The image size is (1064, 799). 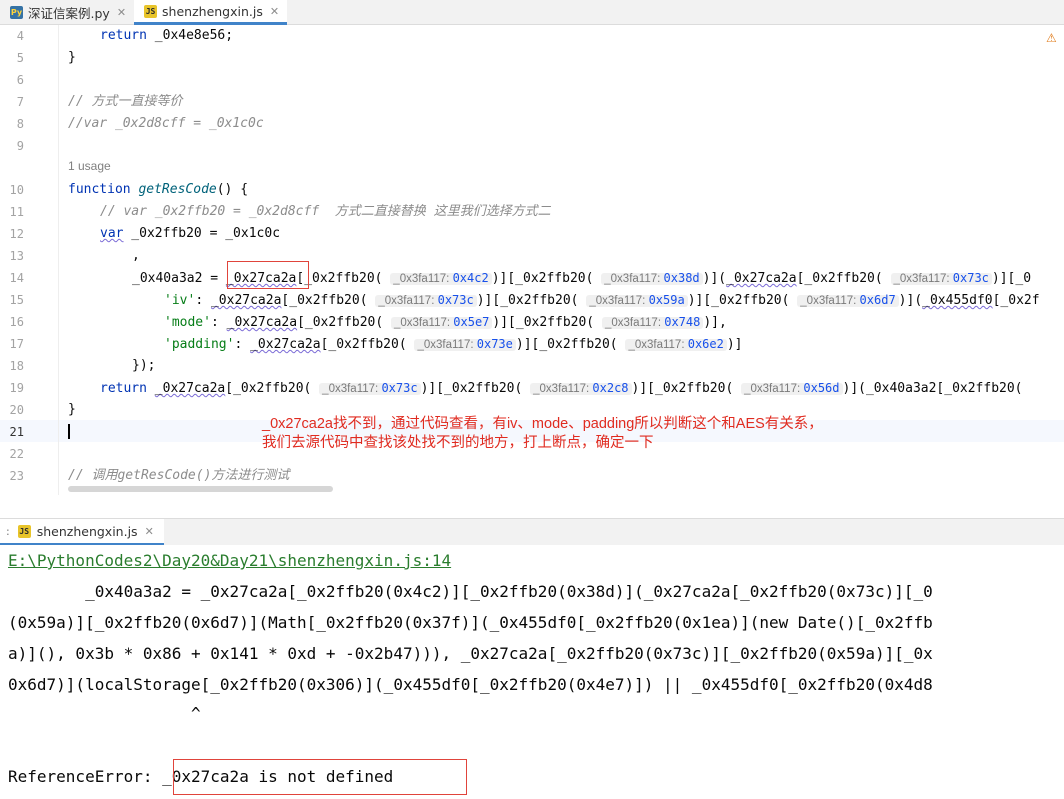 What do you see at coordinates (67, 12) in the screenshot?
I see `tab-shenzhengxin-py: Py 深证信案例.py ✕` at bounding box center [67, 12].